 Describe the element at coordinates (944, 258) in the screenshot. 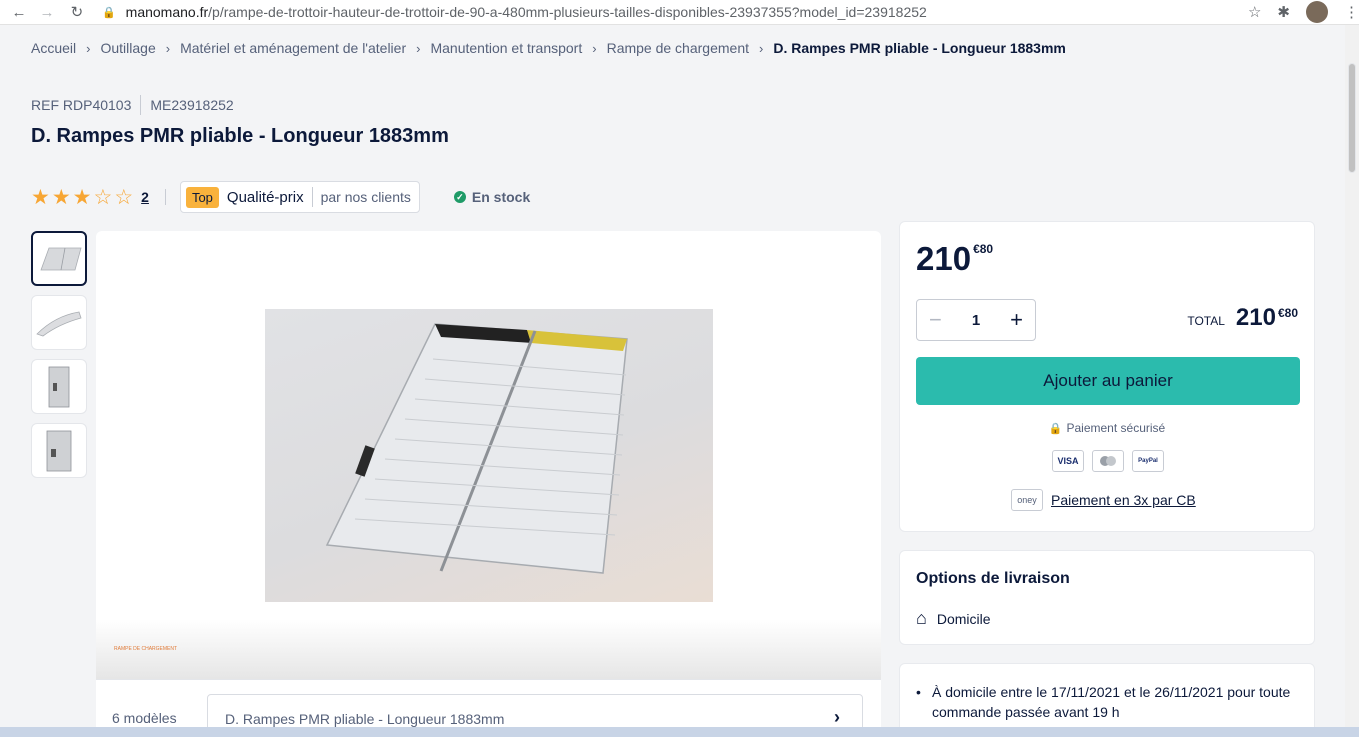

I see `price-integer: 210` at that location.